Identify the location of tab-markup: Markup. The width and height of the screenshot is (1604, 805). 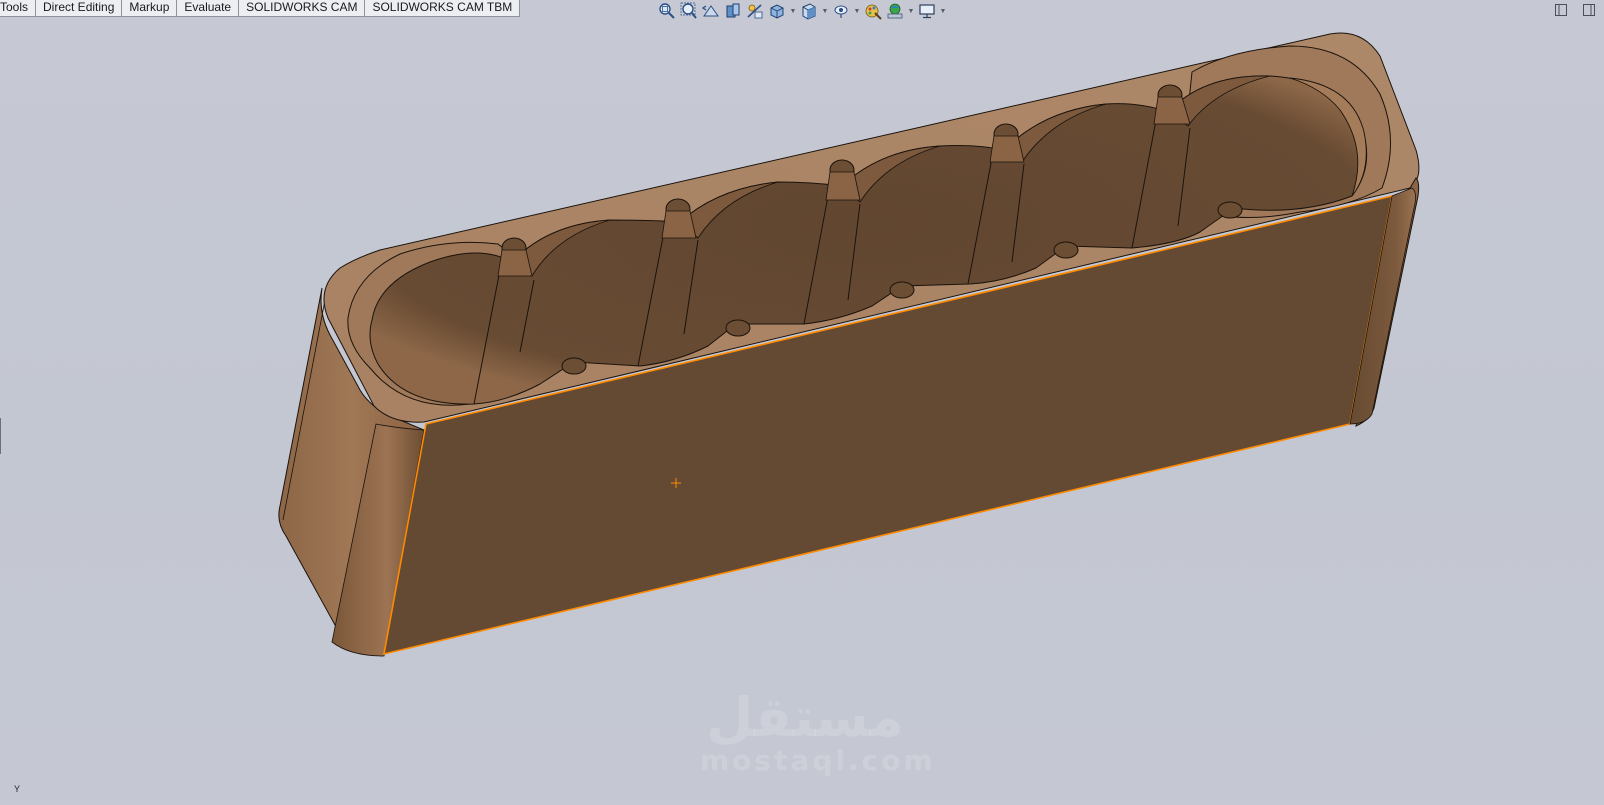
(150, 8).